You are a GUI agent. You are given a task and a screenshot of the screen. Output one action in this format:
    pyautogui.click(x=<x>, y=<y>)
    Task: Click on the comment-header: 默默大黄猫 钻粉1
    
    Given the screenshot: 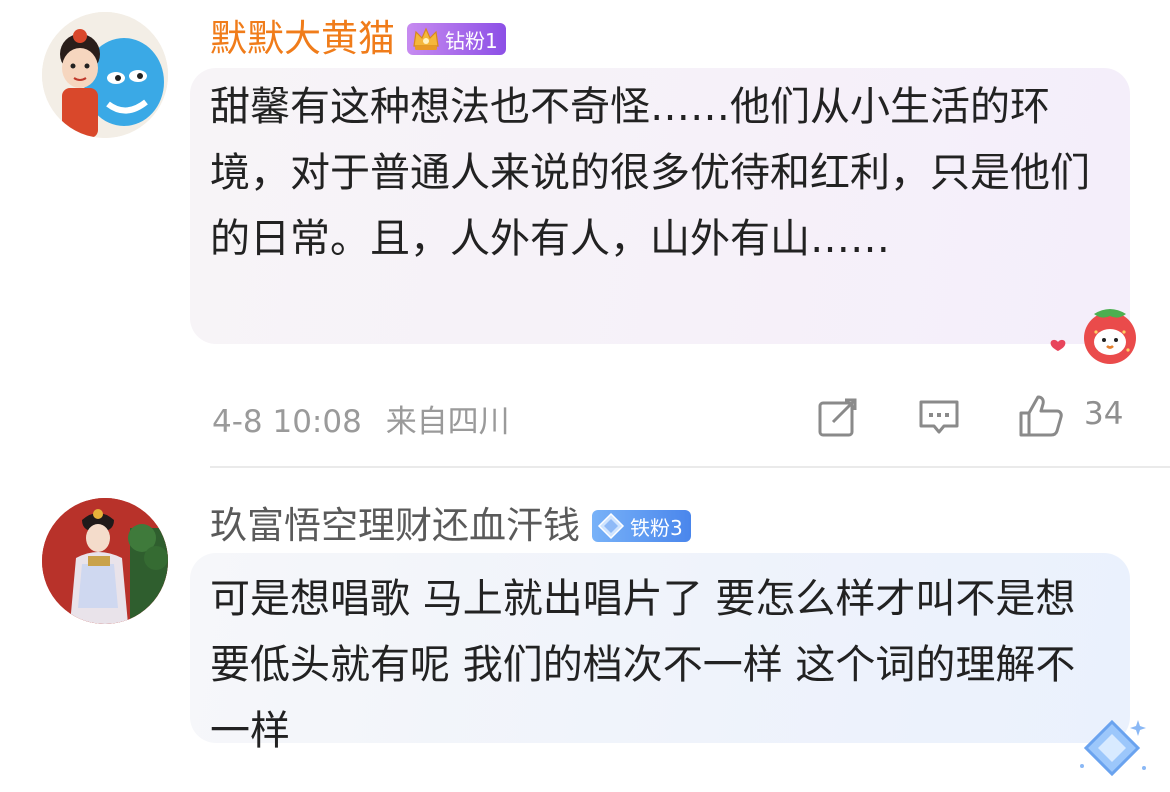 What is the action you would take?
    pyautogui.click(x=358, y=39)
    